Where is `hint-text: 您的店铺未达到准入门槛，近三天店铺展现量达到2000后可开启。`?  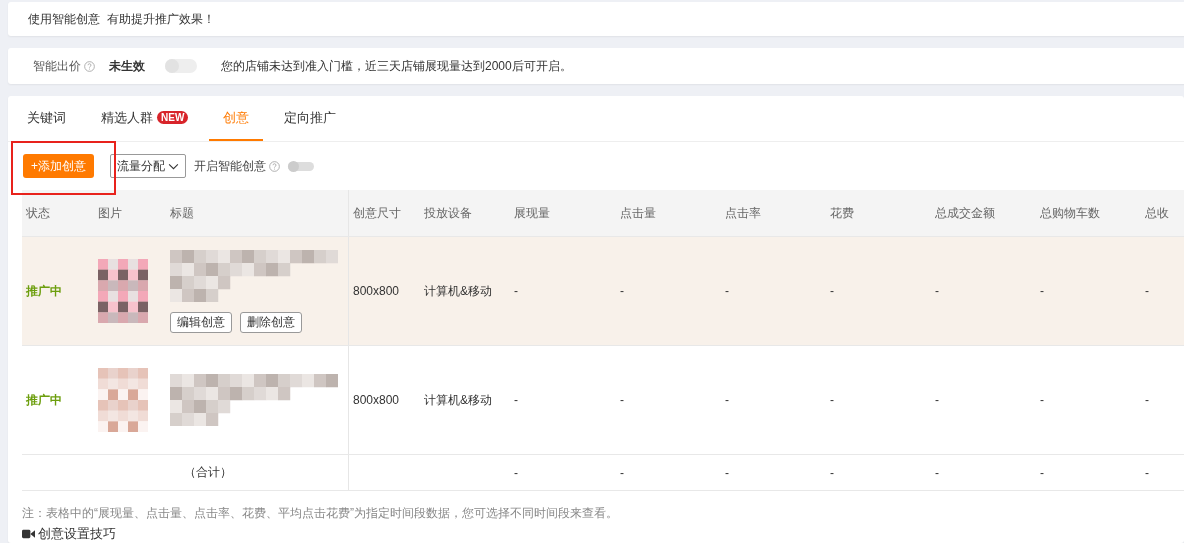
hint-text: 您的店铺未达到准入门槛，近三天店铺展现量达到2000后可开启。 is located at coordinates (396, 66).